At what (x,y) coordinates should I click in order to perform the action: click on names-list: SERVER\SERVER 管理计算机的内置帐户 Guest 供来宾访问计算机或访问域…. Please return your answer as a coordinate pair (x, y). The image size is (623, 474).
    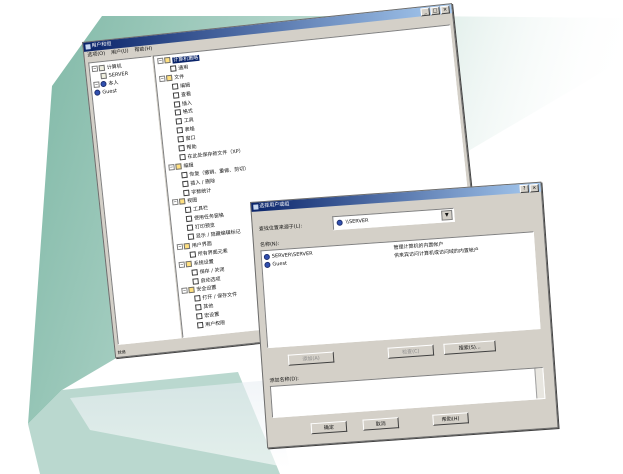
    Looking at the image, I should click on (400, 290).